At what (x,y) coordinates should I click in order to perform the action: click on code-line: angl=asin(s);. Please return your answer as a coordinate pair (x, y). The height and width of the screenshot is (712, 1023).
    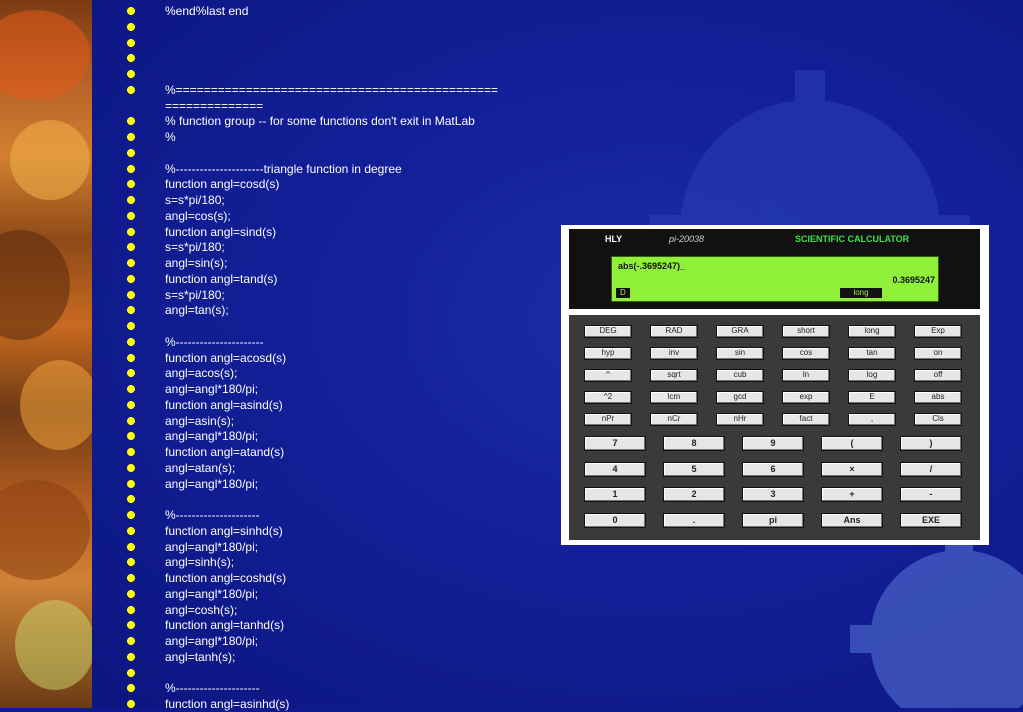
    Looking at the image, I should click on (200, 420).